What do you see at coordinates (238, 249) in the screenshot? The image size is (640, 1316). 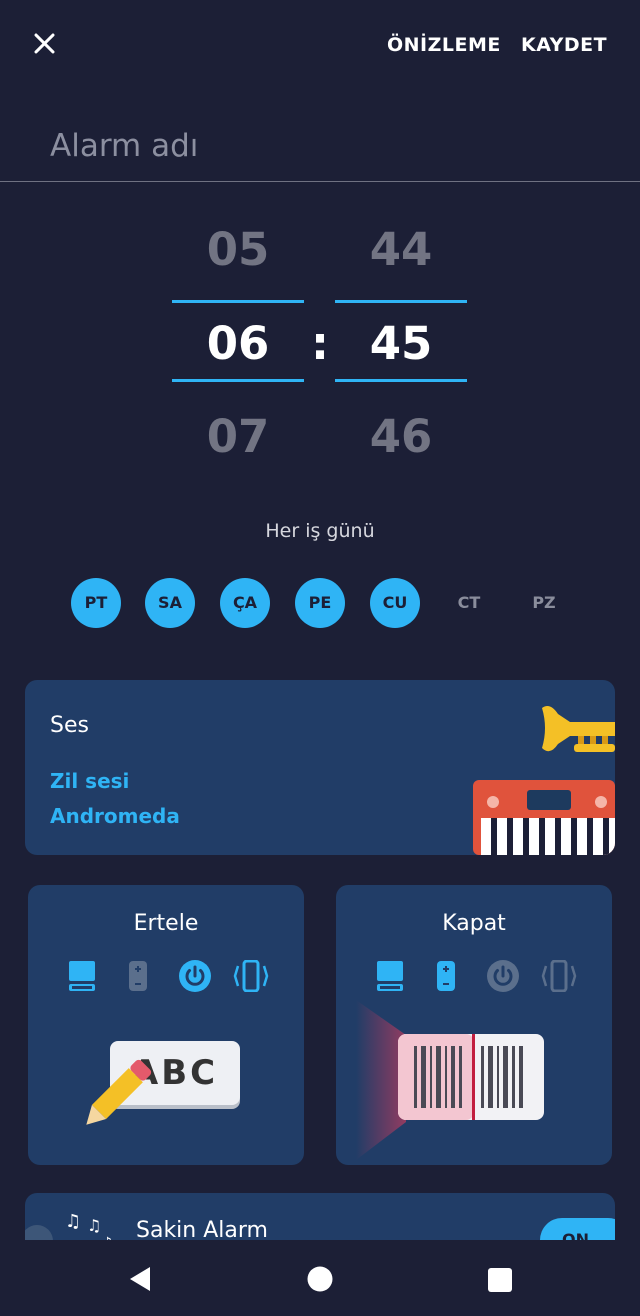 I see `hour-prev: 05` at bounding box center [238, 249].